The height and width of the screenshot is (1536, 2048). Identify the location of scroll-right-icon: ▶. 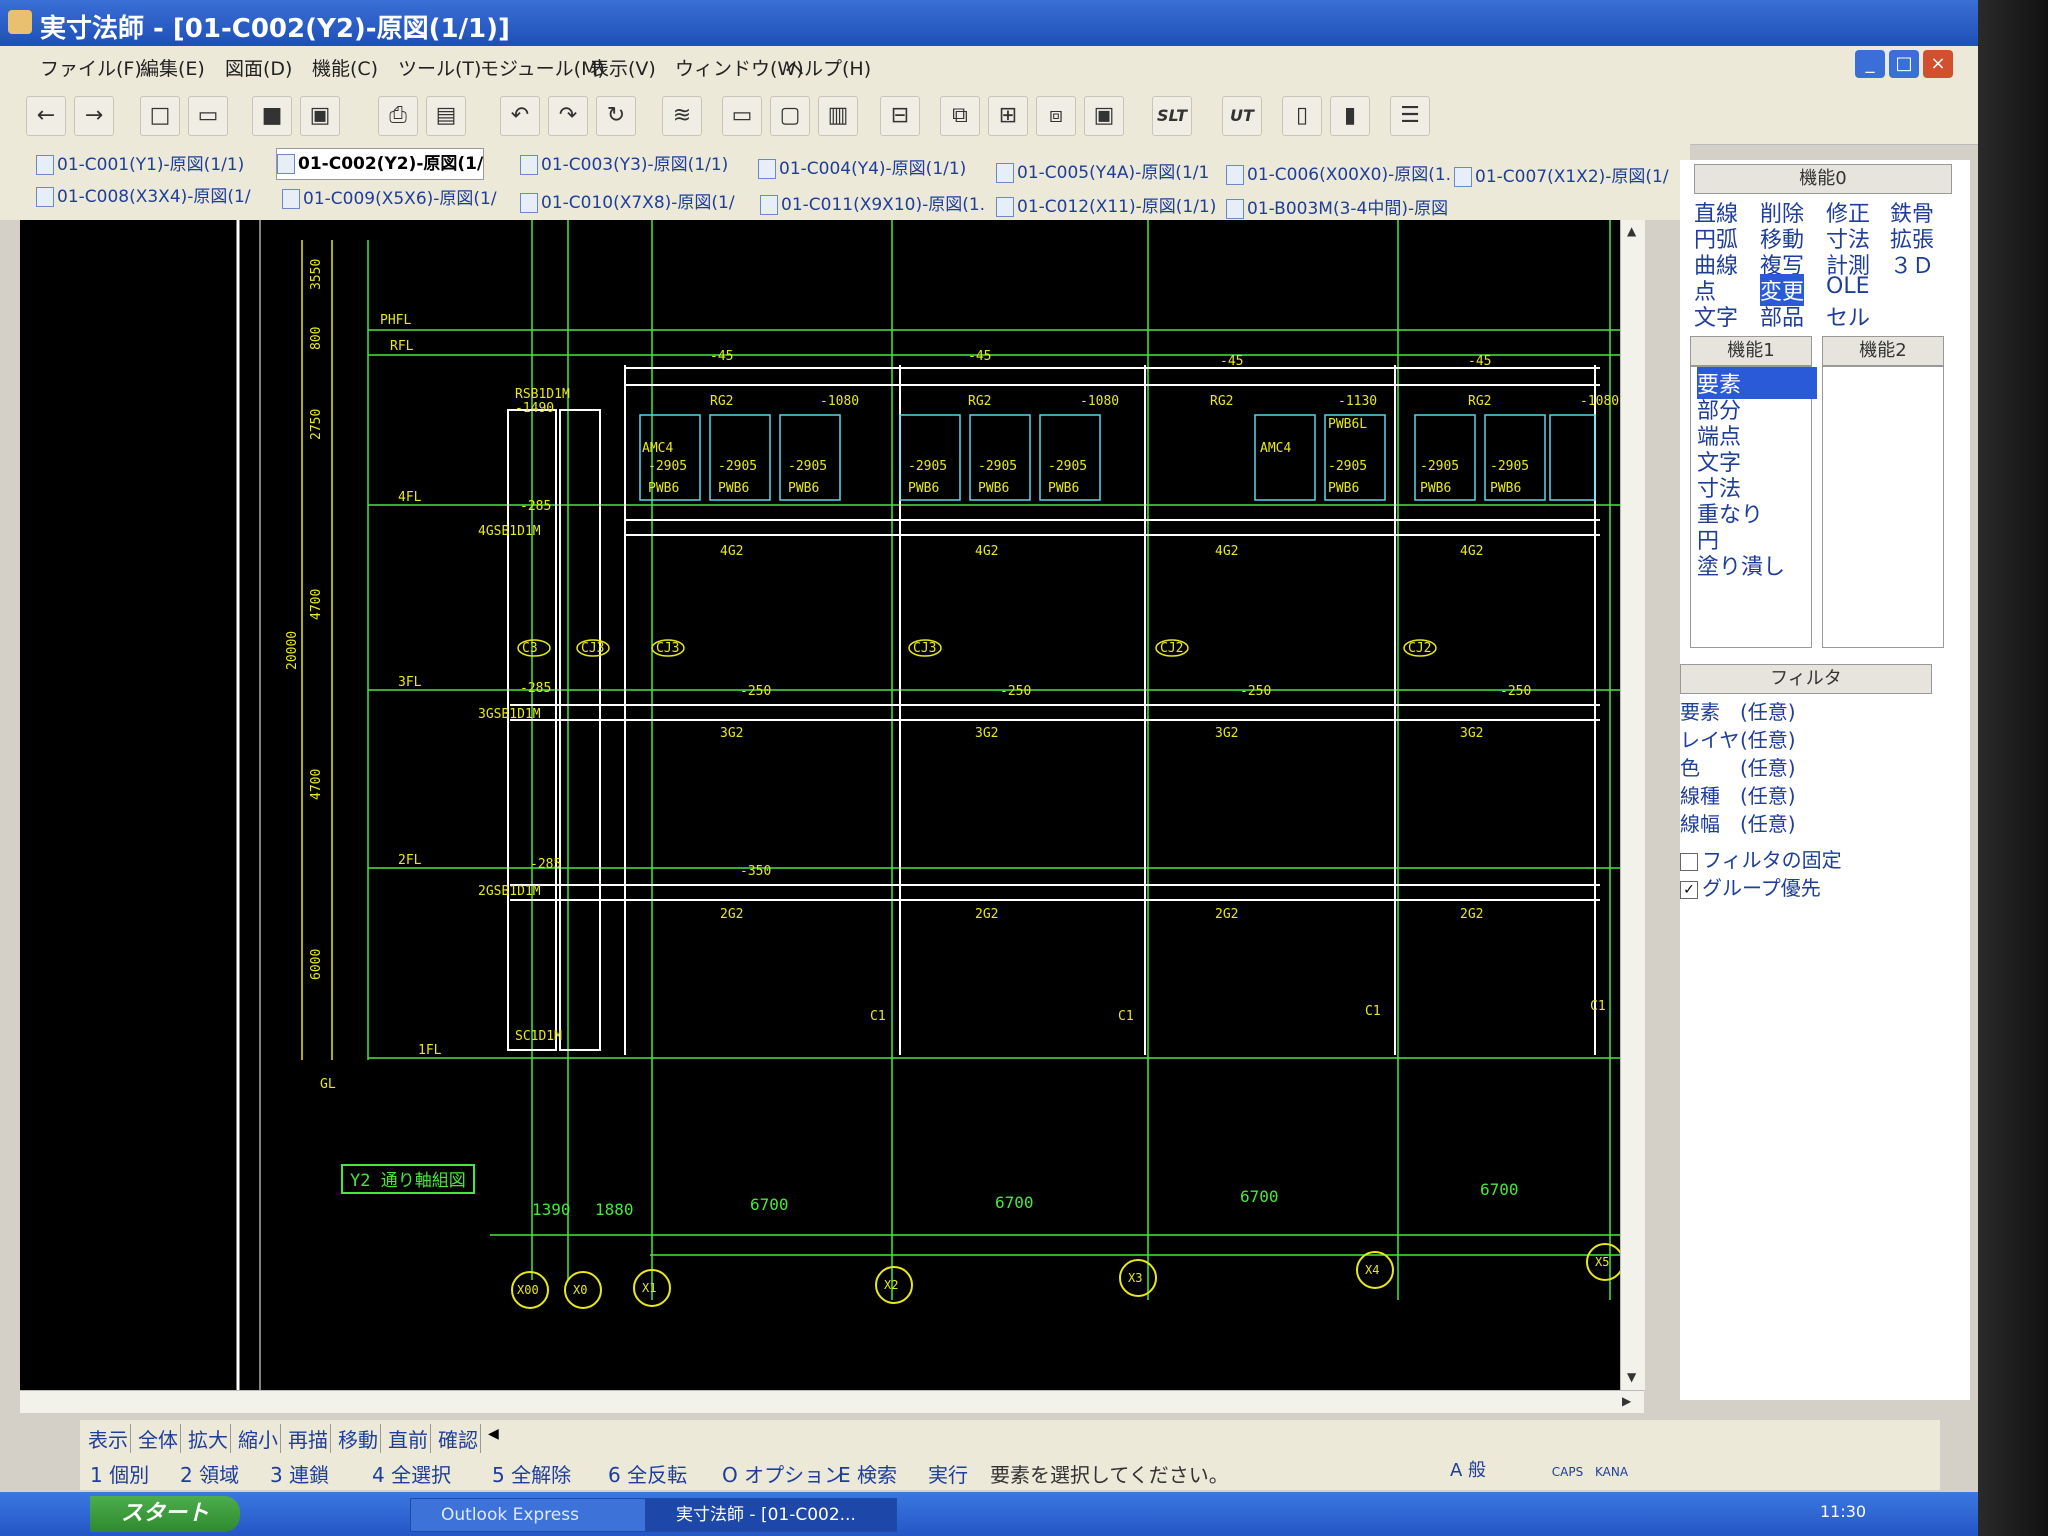
(1626, 1401).